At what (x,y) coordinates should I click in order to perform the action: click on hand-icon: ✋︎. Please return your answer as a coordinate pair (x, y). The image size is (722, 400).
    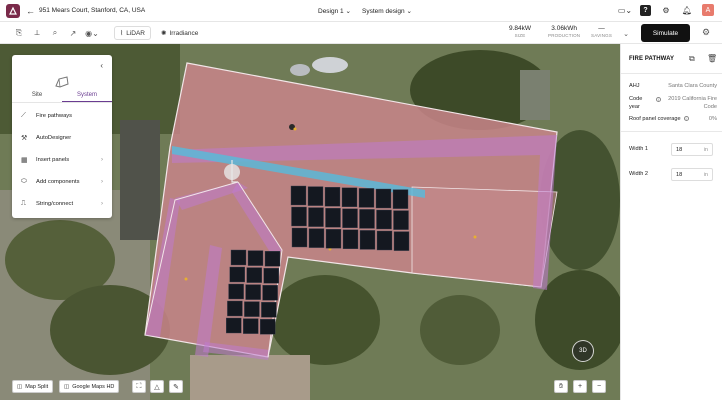
    Looking at the image, I should click on (561, 386).